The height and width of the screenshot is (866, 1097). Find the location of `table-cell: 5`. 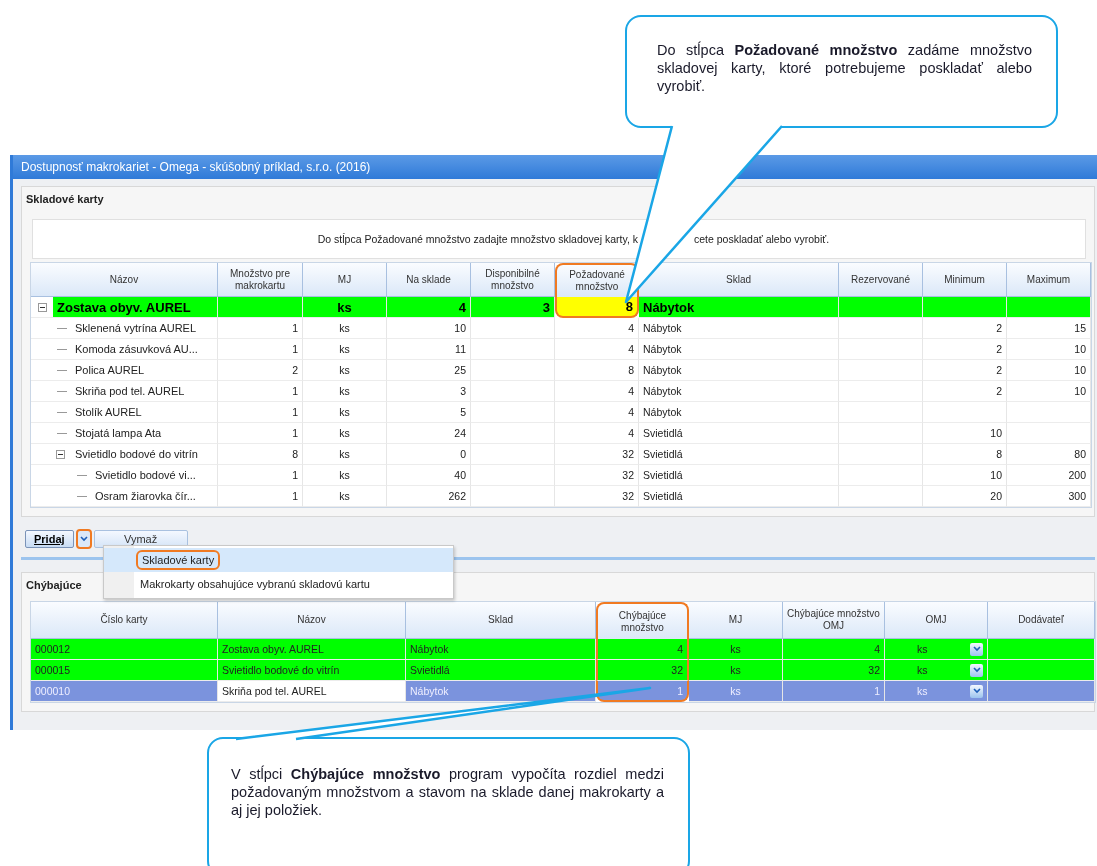

table-cell: 5 is located at coordinates (429, 412).